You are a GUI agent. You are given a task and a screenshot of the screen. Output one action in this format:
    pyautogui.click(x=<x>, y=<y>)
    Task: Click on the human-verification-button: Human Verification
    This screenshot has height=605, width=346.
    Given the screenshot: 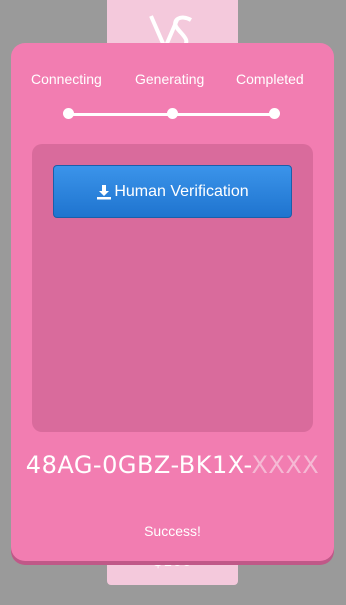 What is the action you would take?
    pyautogui.click(x=172, y=191)
    